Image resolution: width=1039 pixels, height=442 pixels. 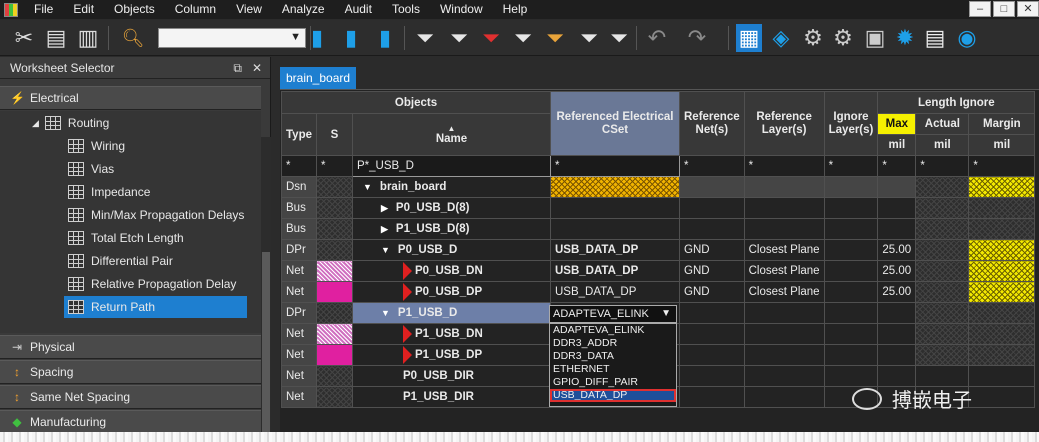 I want to click on name-cell: P0_USB_DIR, so click(x=451, y=376).